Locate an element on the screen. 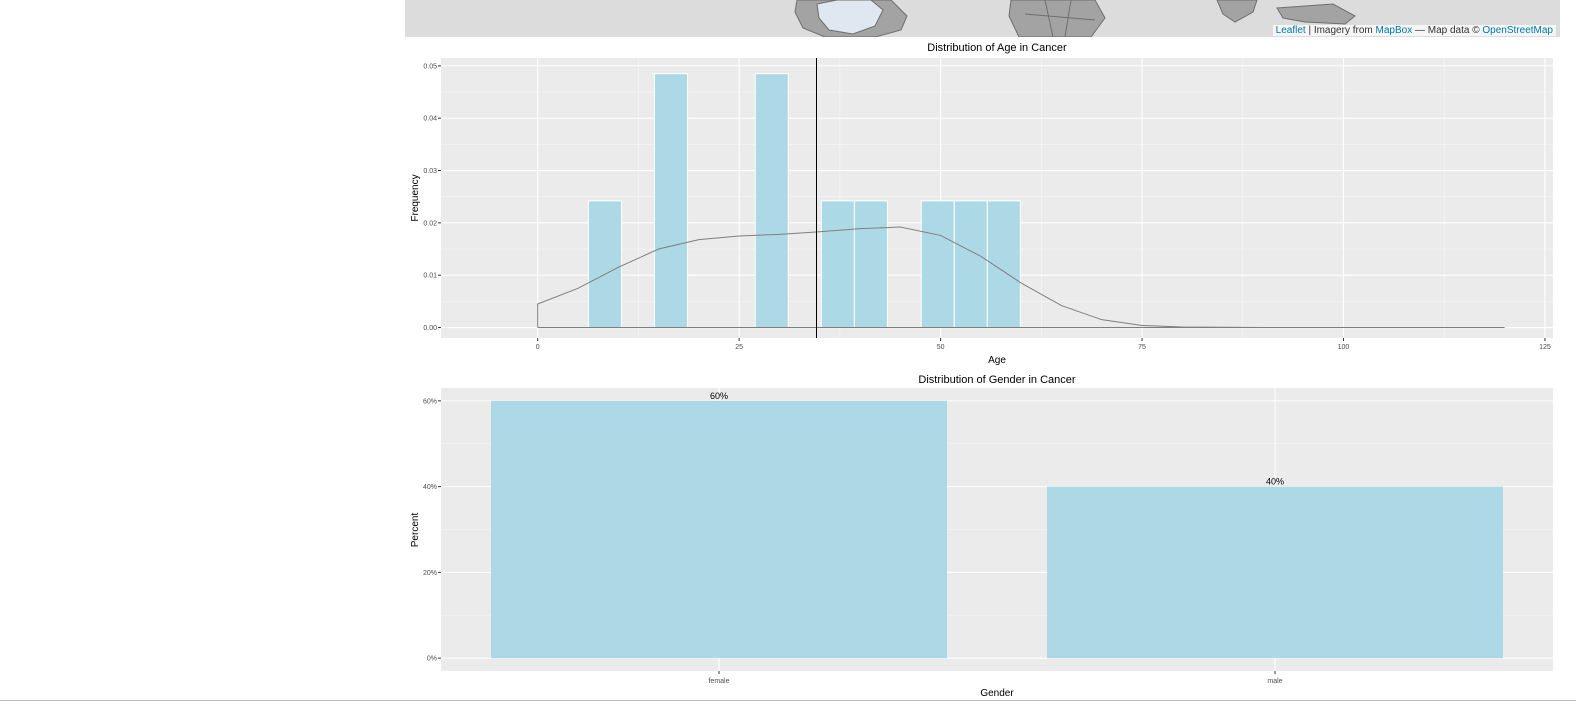 The width and height of the screenshot is (1576, 705). age-y-tick-label: 0.01 is located at coordinates (430, 276).